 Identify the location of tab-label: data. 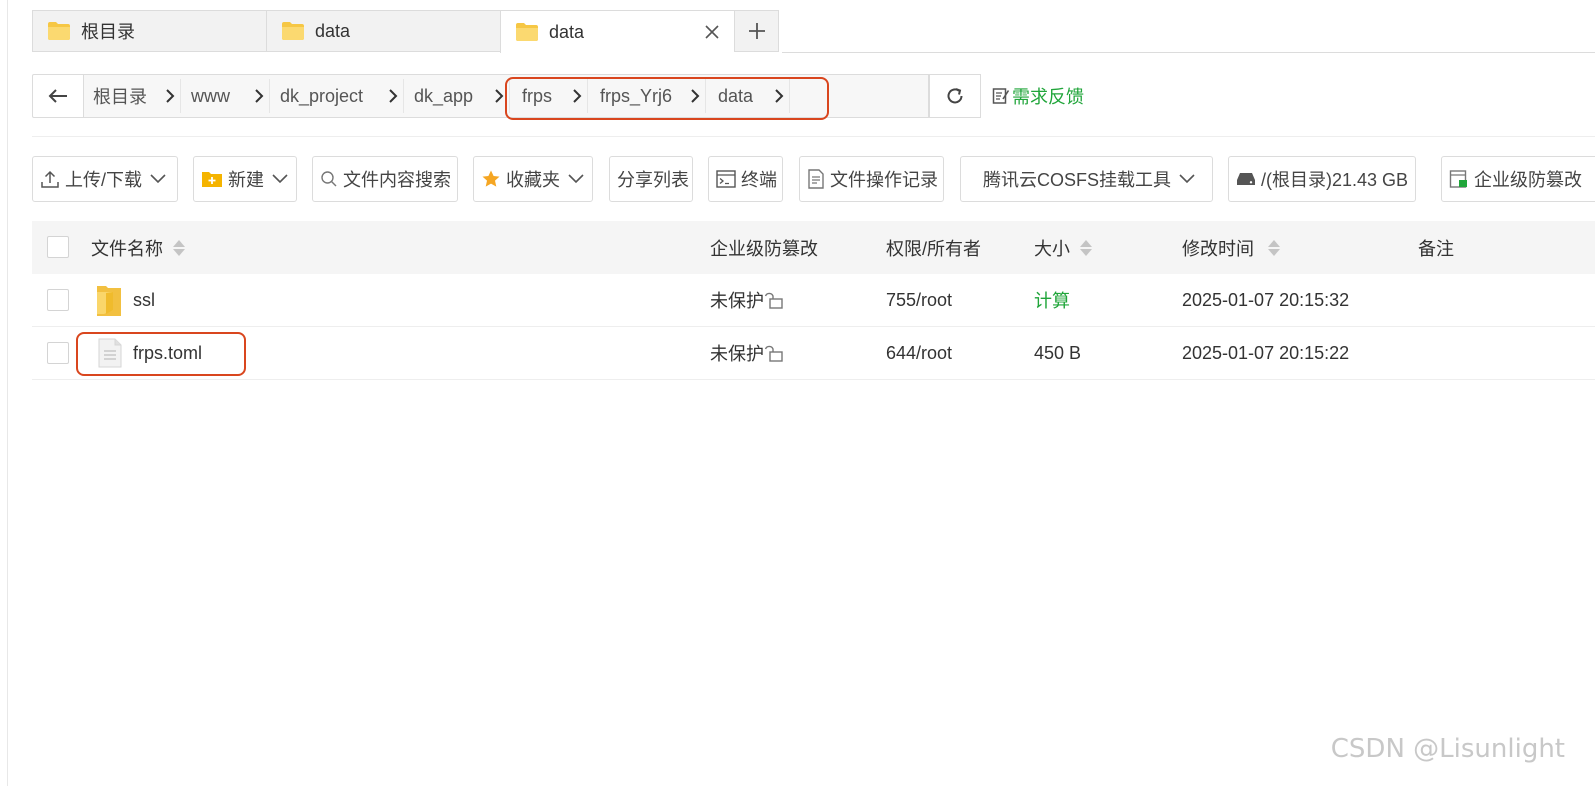
(567, 31).